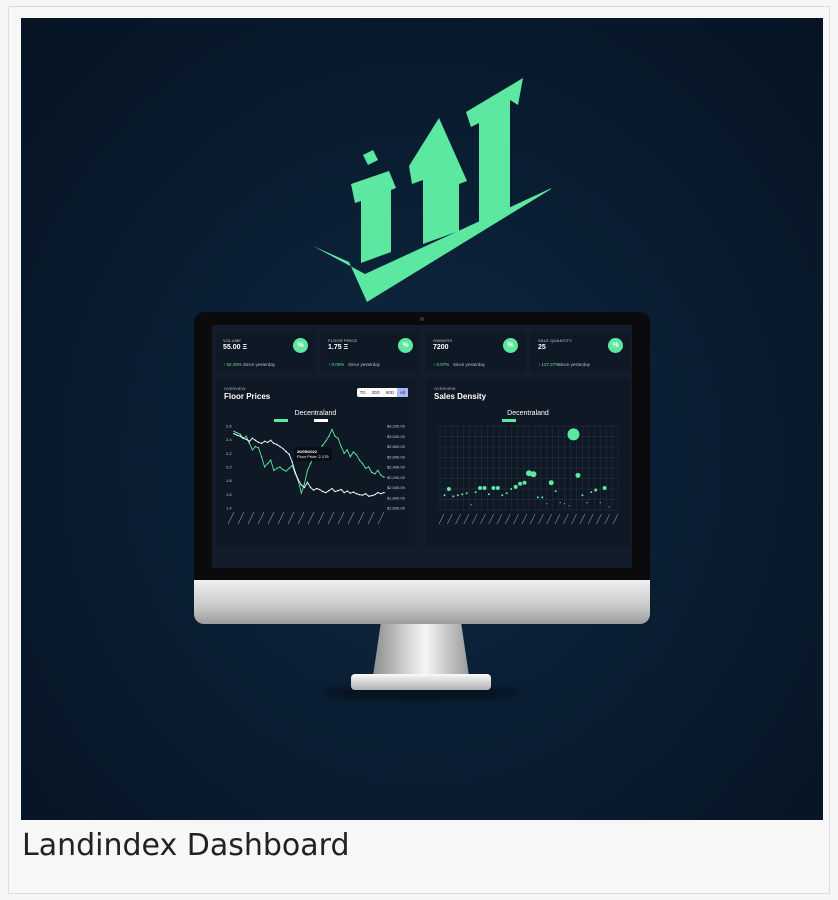 The image size is (838, 900). I want to click on y-left-tick: 2.2, so click(229, 453).